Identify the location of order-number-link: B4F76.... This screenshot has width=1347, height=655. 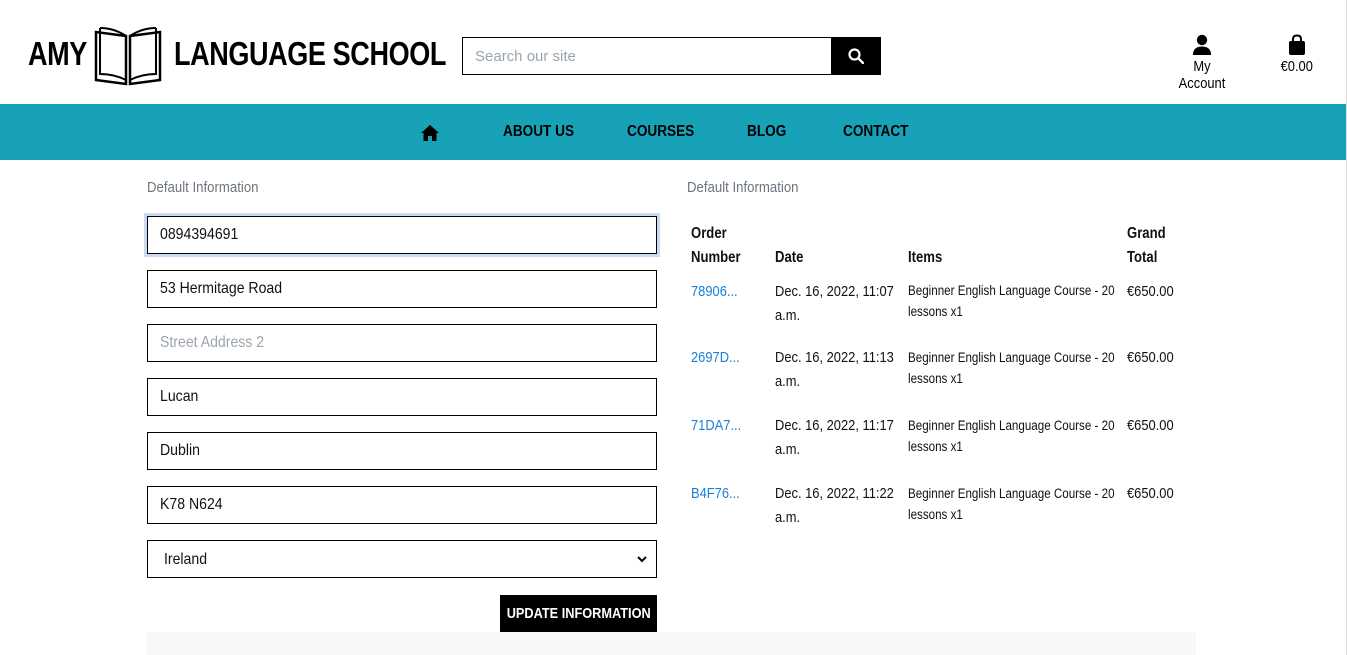
(715, 494).